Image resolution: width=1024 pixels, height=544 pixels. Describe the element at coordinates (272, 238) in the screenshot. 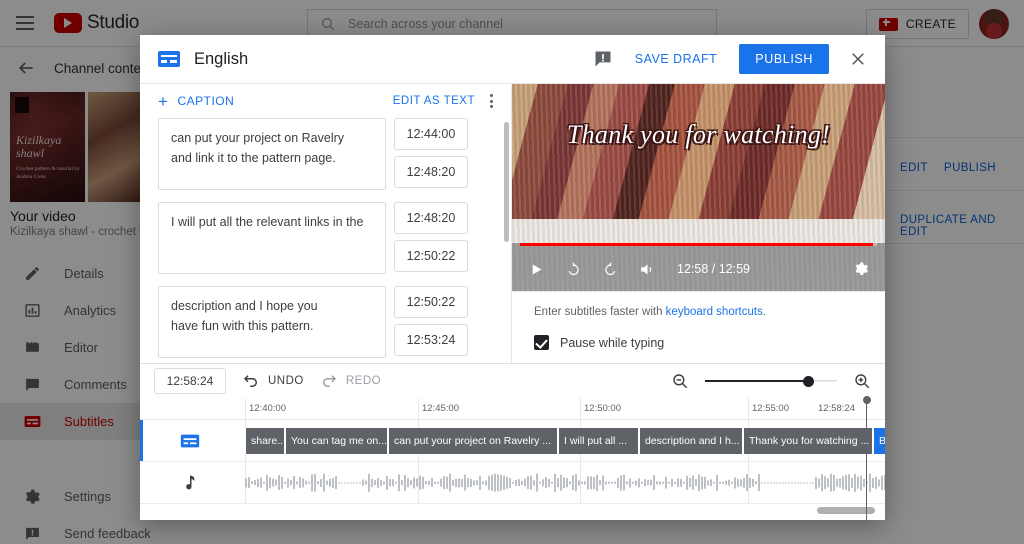

I see `caption-text-input: I will put all the relevant links in the` at that location.